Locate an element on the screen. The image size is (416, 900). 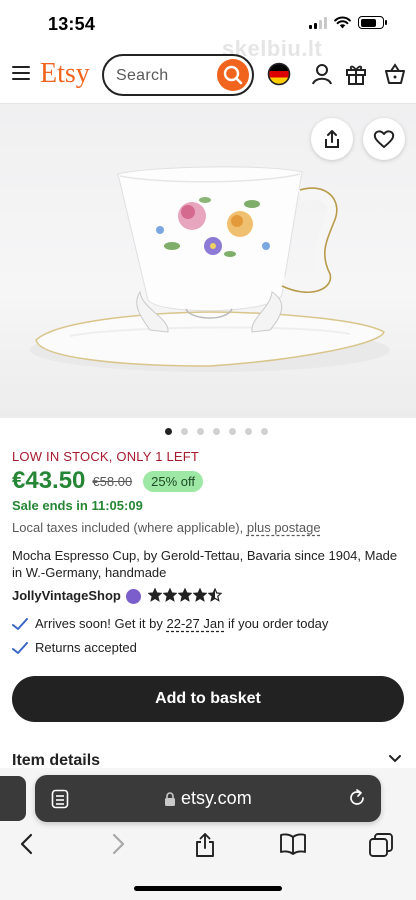
arrival-text: Arrives soon! Get it by is located at coordinates (99, 623).